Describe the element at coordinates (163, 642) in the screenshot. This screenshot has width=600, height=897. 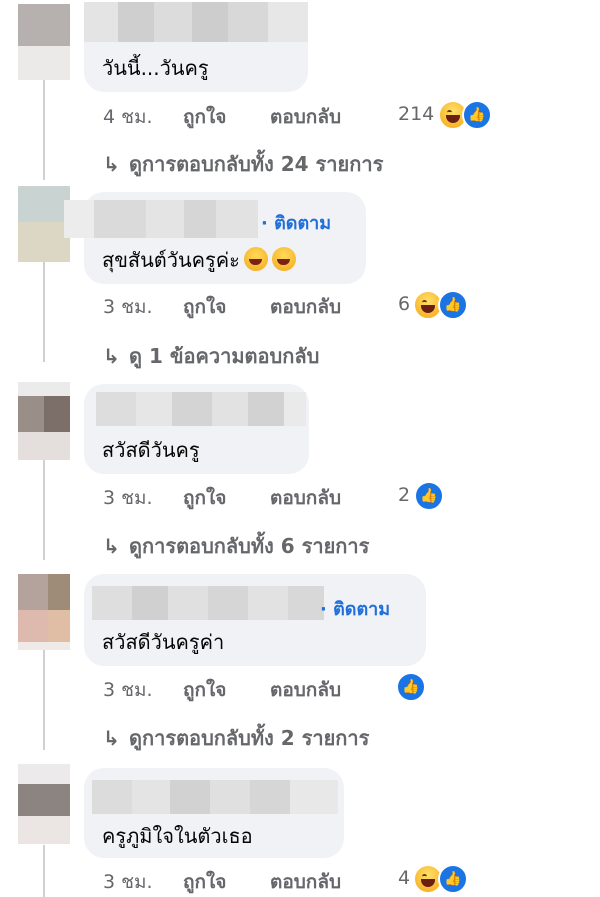
I see `comment-text: สวัสดีวันครูค่า` at that location.